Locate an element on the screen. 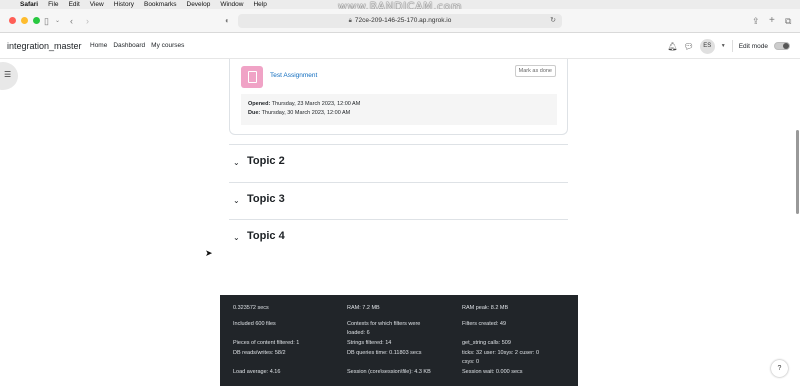 This screenshot has width=800, height=386. navbar-divider is located at coordinates (732, 46).